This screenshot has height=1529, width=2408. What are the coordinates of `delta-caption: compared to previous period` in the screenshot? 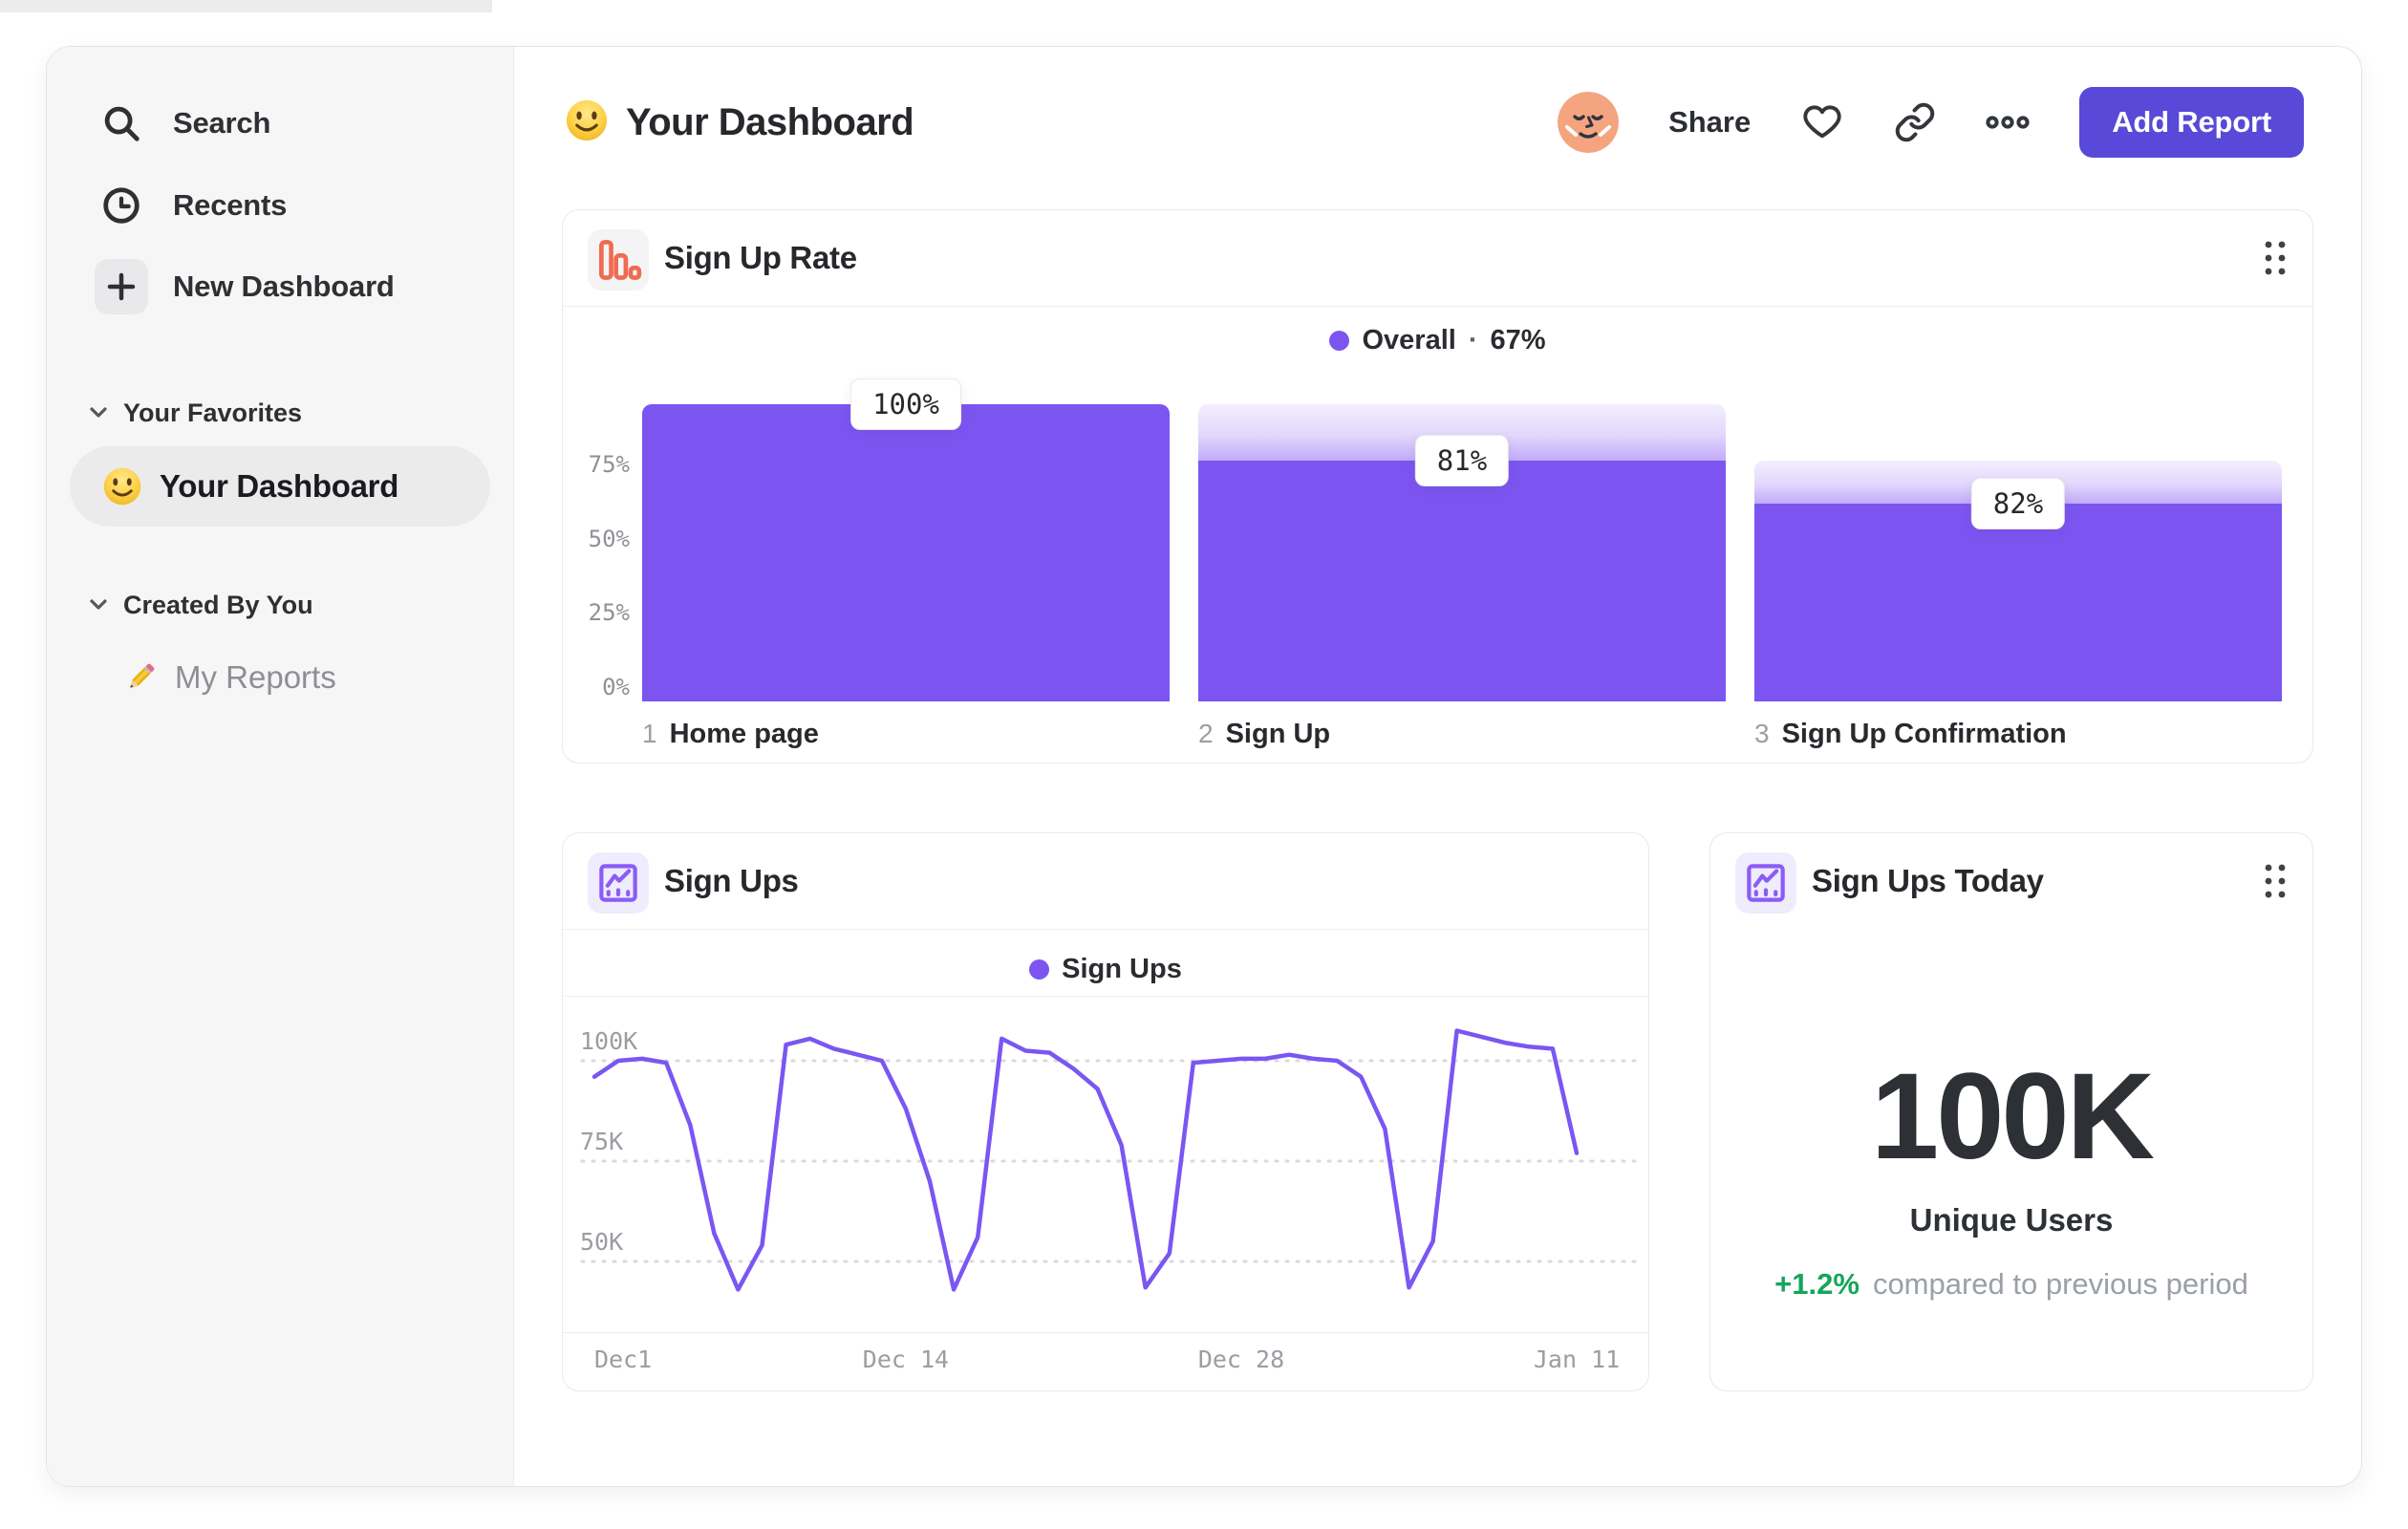 It's located at (2060, 1284).